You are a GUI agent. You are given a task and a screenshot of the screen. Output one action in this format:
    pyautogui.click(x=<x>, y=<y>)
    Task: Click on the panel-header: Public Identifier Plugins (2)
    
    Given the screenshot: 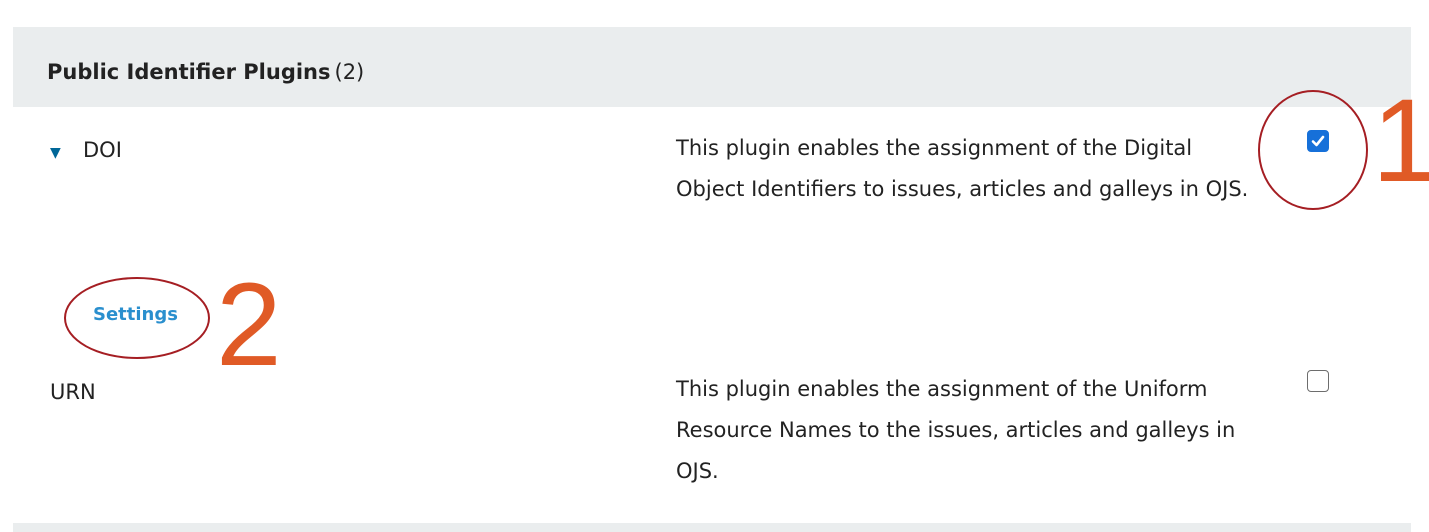 What is the action you would take?
    pyautogui.click(x=712, y=67)
    